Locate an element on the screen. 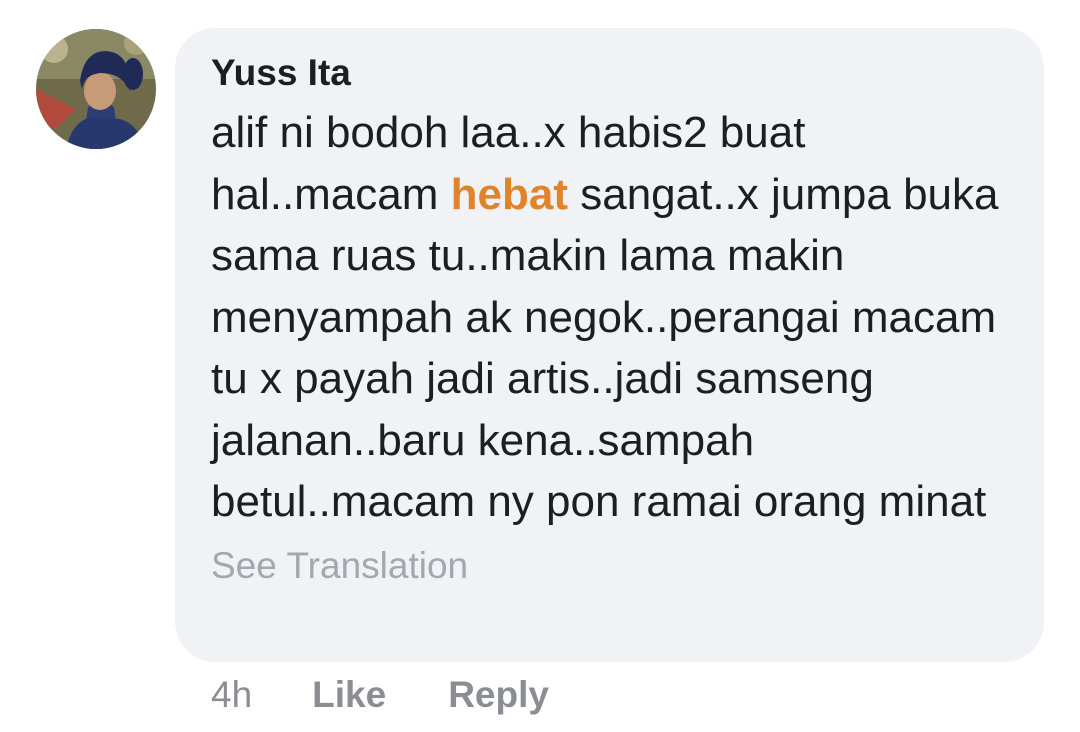 Image resolution: width=1080 pixels, height=732 pixels. comment-author: Yuss Ita is located at coordinates (281, 73).